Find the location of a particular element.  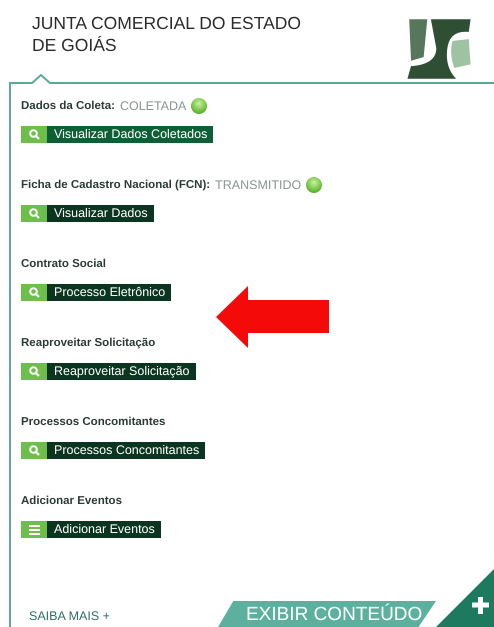

section-label: Adicionar Eventos is located at coordinates (71, 501).